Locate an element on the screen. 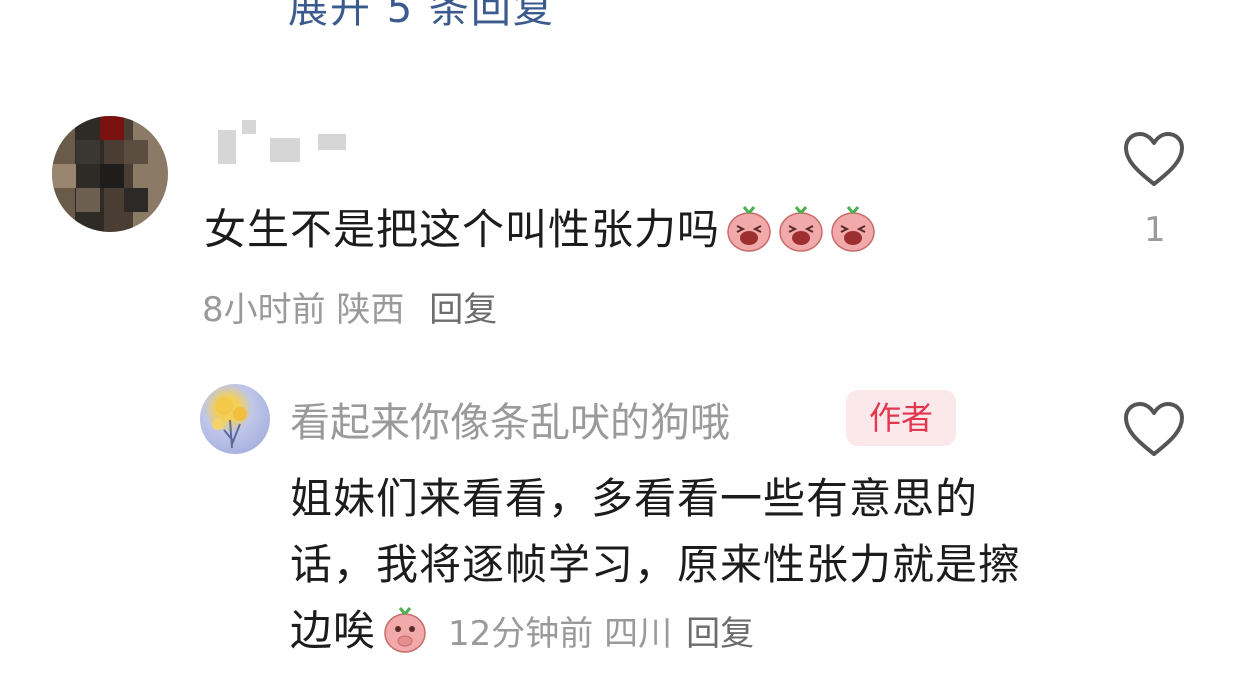 This screenshot has width=1240, height=676. comment-time: 12分钟前 is located at coordinates (521, 634).